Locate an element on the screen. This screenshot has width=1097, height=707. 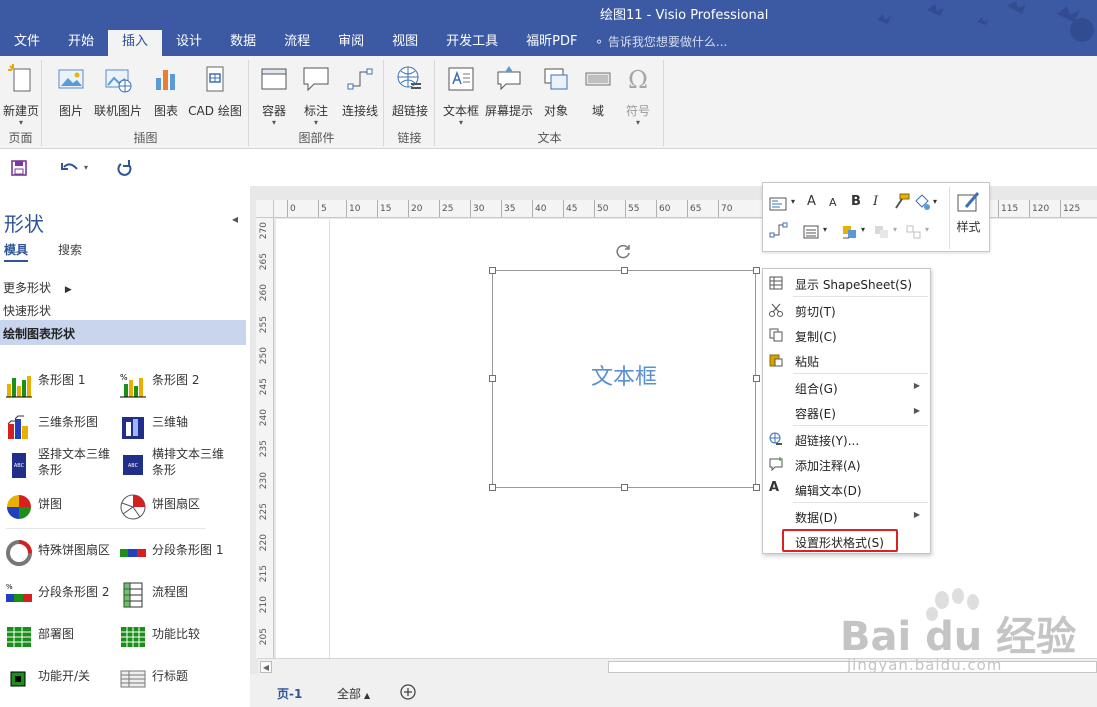
selected-textbox-shape: 文本框 is located at coordinates (624, 379).